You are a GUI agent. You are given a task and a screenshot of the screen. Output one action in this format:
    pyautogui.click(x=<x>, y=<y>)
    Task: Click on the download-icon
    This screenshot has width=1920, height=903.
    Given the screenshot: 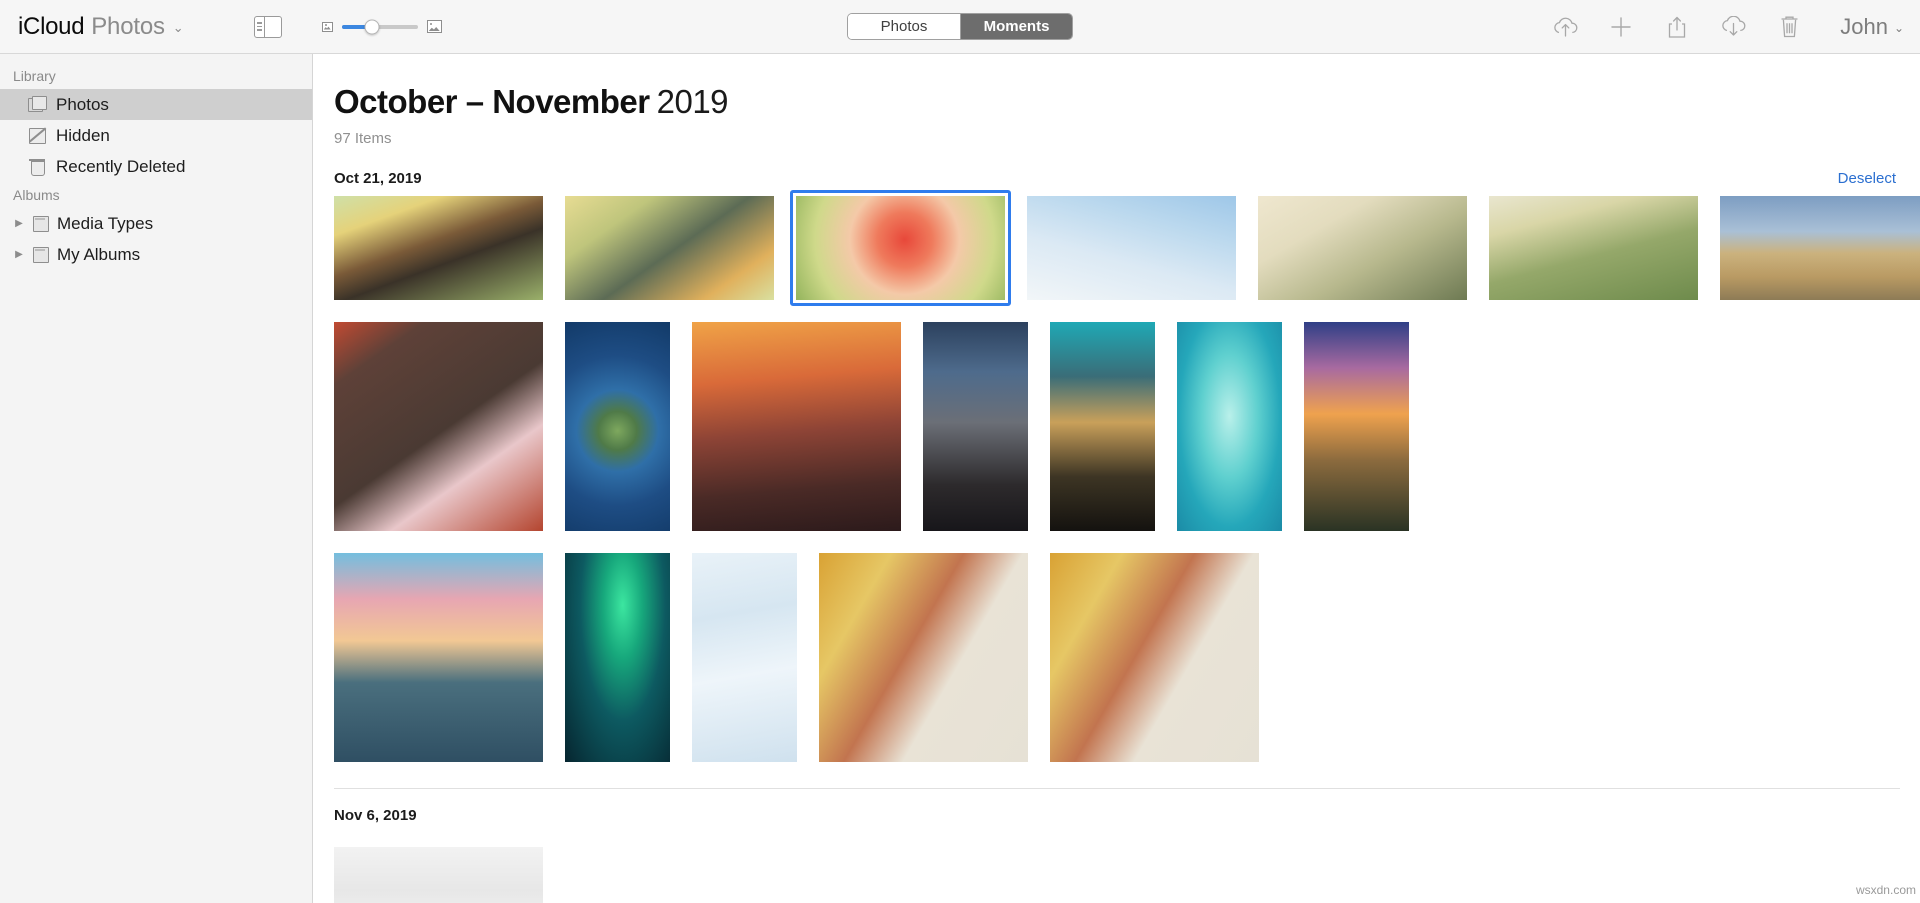 What is the action you would take?
    pyautogui.click(x=1733, y=27)
    